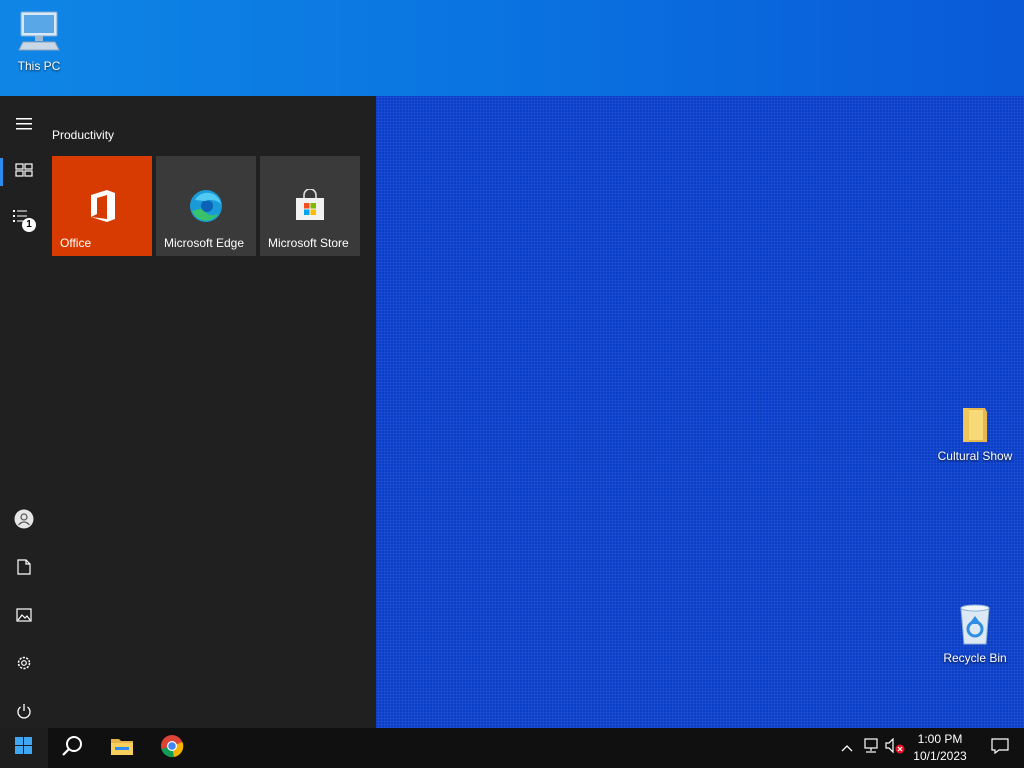  Describe the element at coordinates (24, 713) in the screenshot. I see `power-icon` at that location.